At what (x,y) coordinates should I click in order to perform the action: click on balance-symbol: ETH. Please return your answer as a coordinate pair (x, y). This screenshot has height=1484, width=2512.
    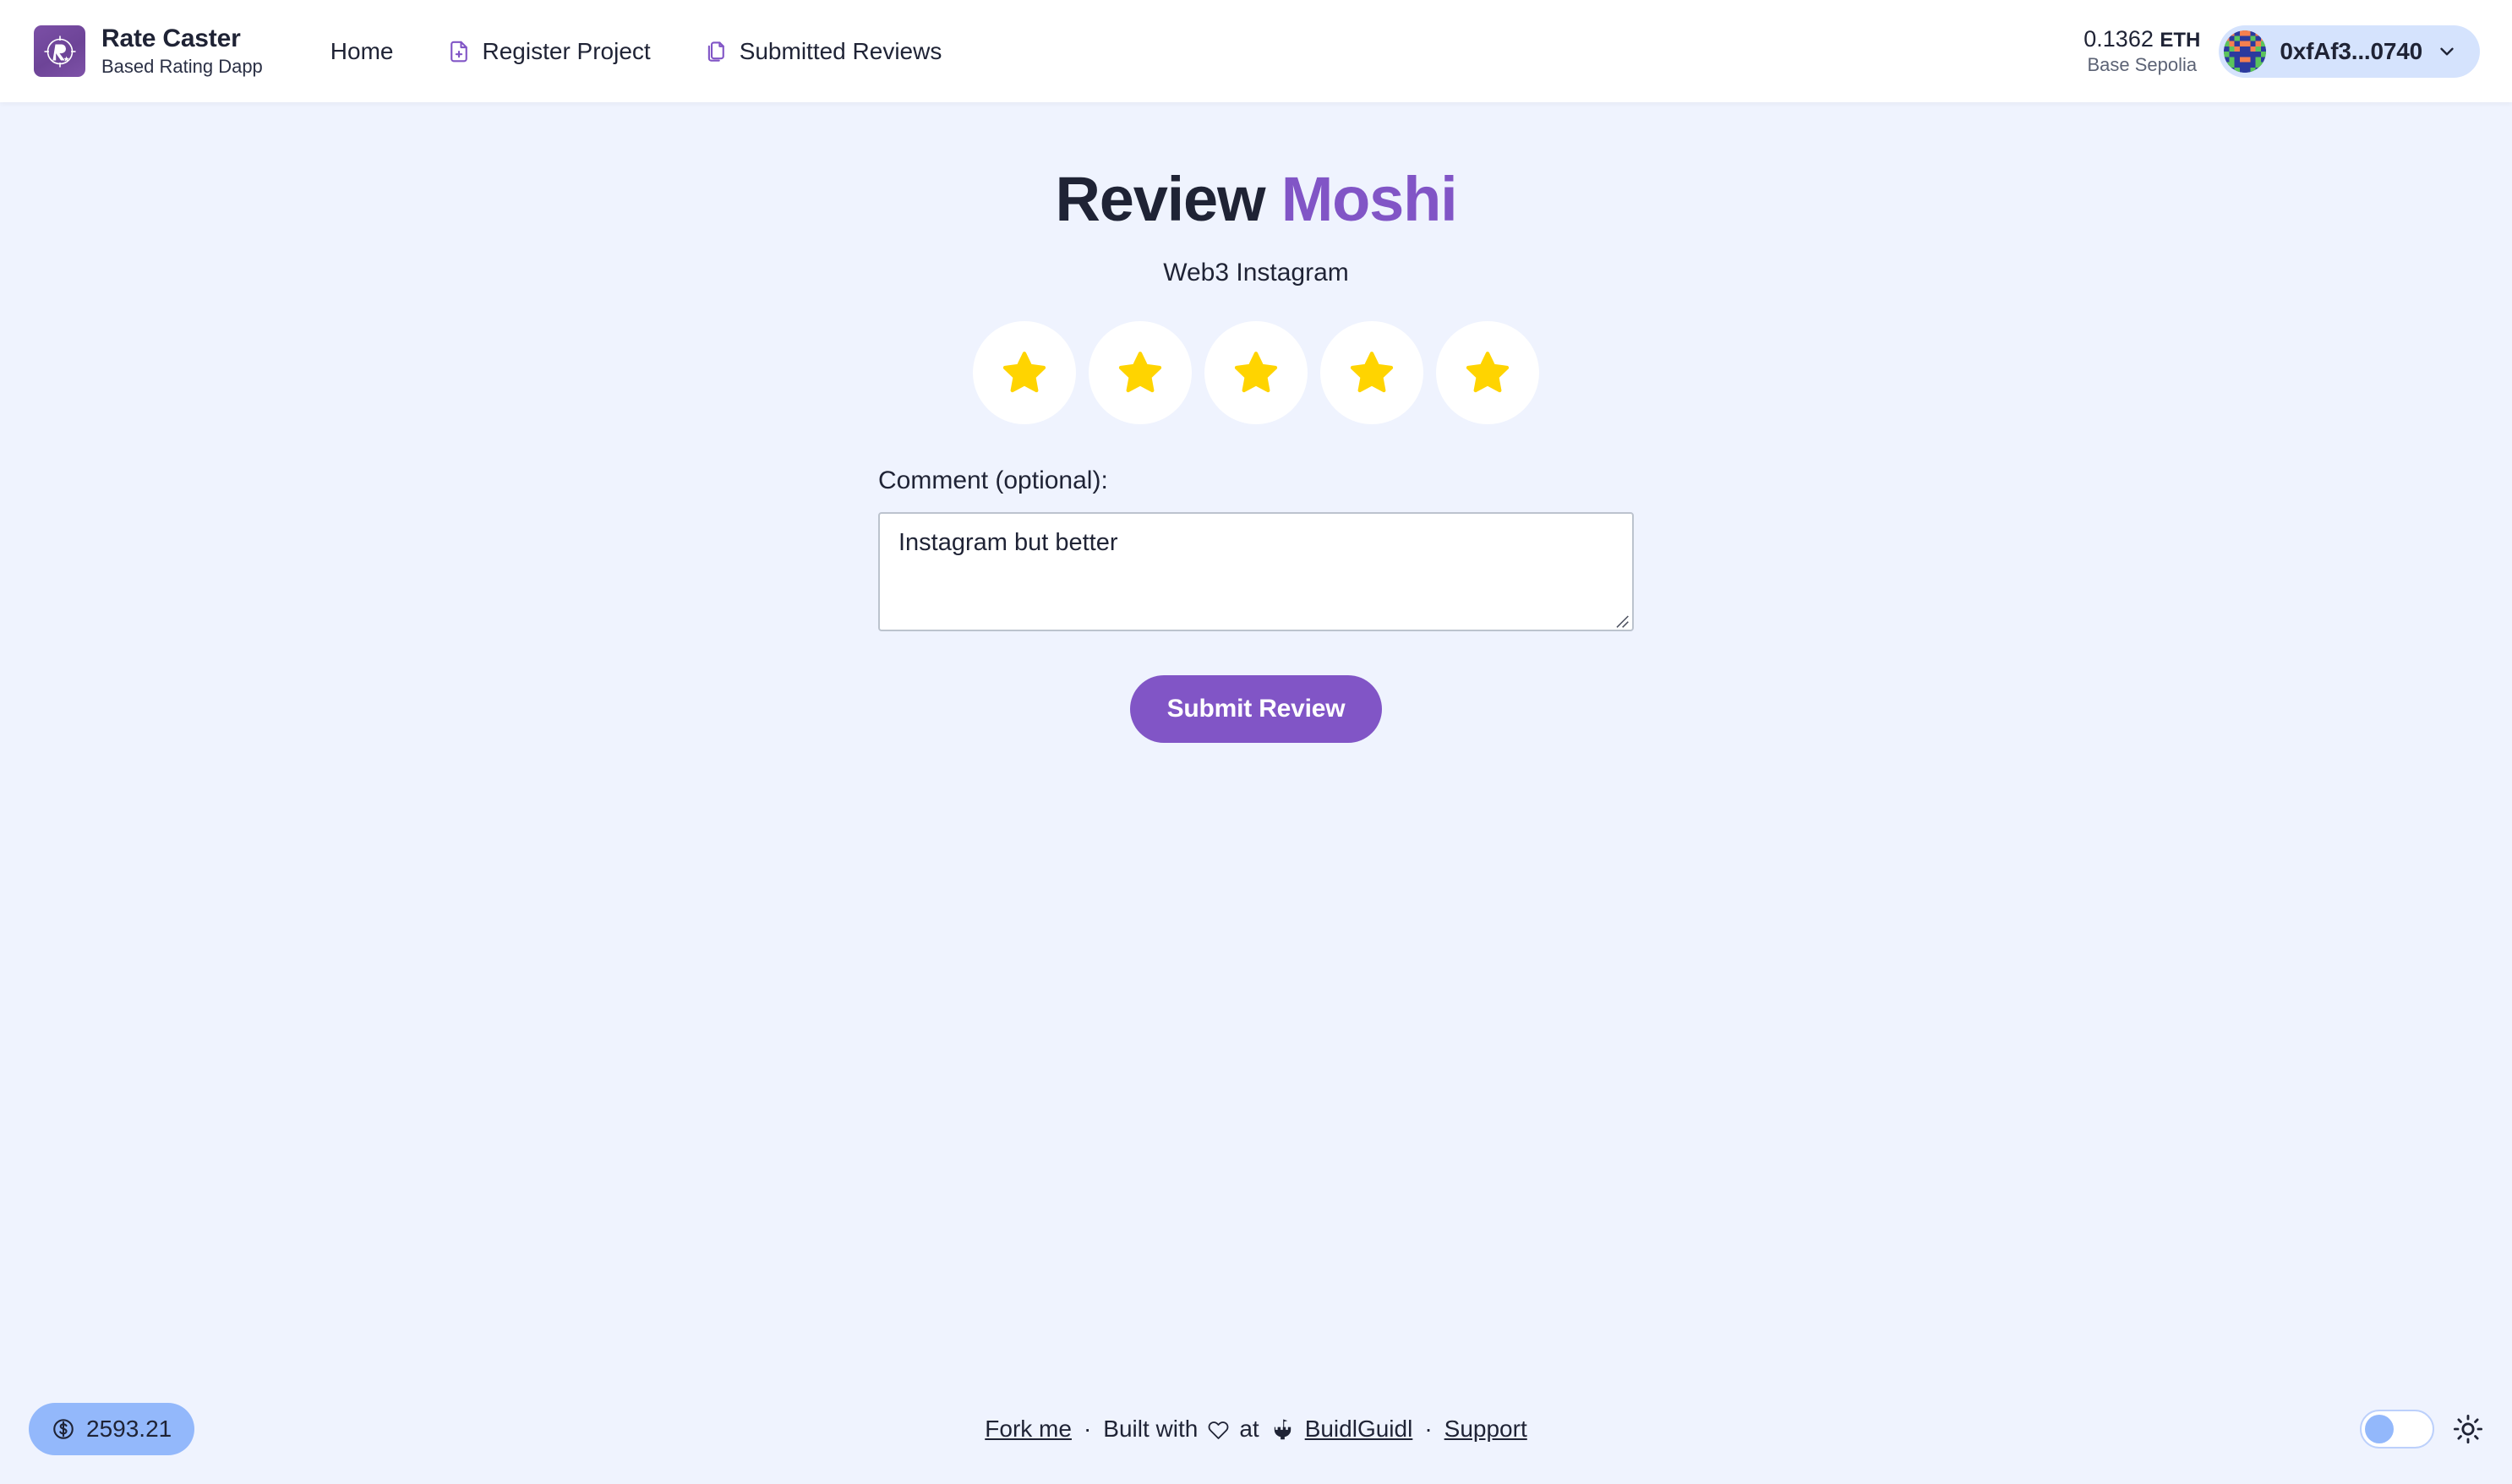
    Looking at the image, I should click on (2180, 40).